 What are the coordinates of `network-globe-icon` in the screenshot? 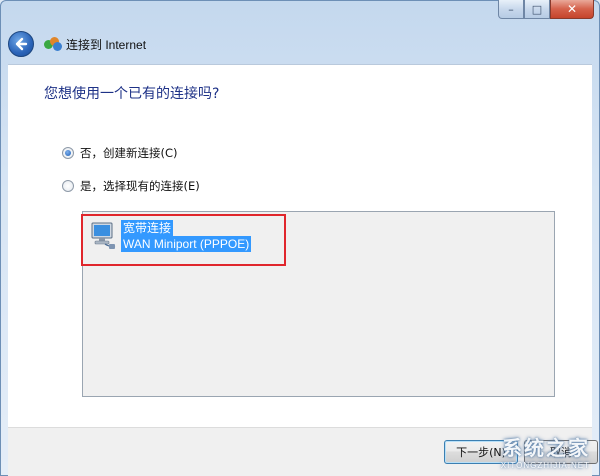 It's located at (53, 44).